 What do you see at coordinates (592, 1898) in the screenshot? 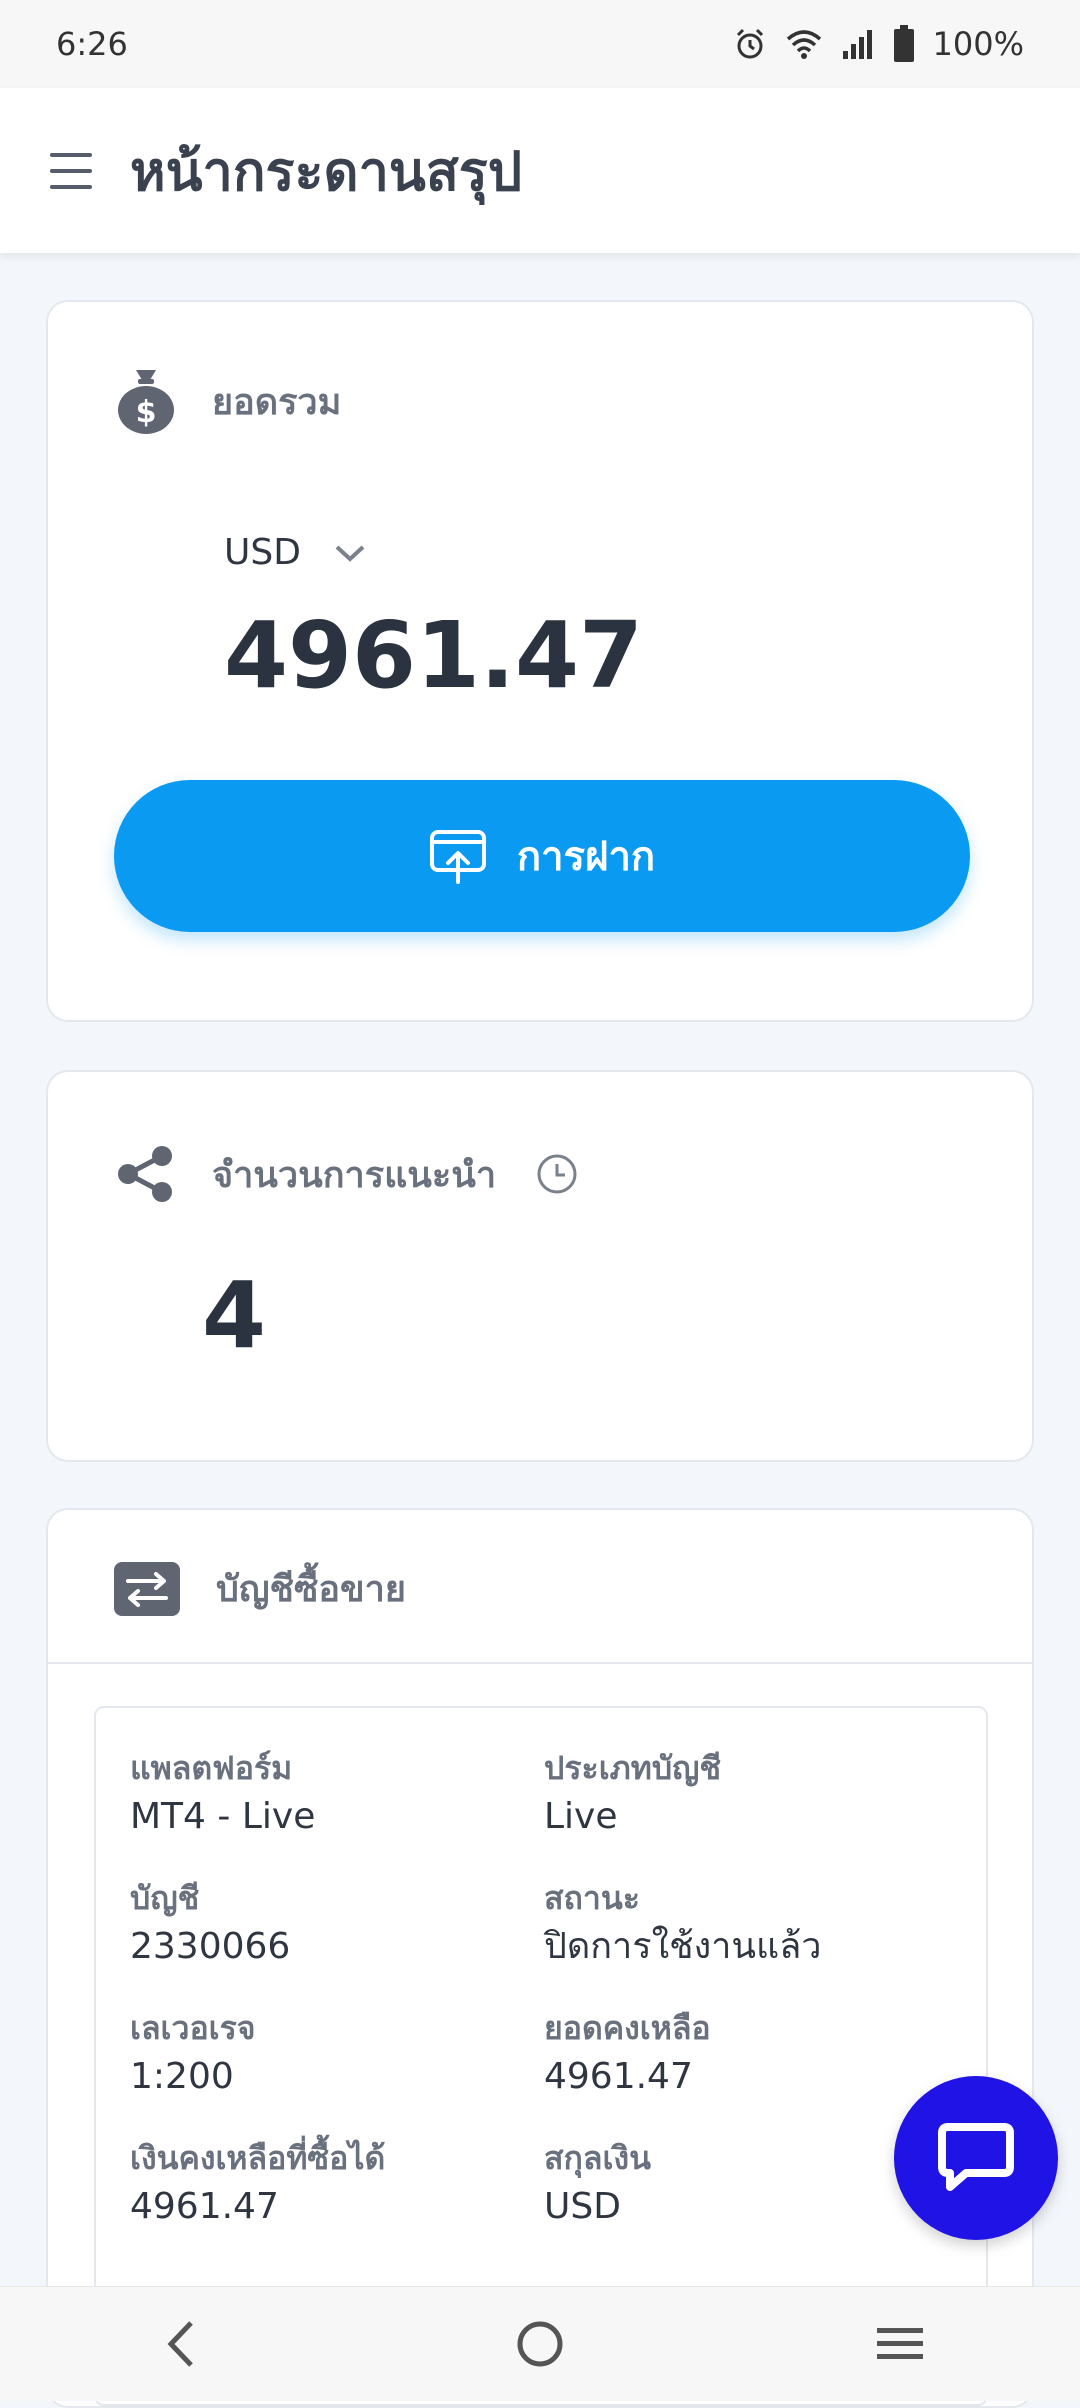
I see `field-label: สถานะ` at bounding box center [592, 1898].